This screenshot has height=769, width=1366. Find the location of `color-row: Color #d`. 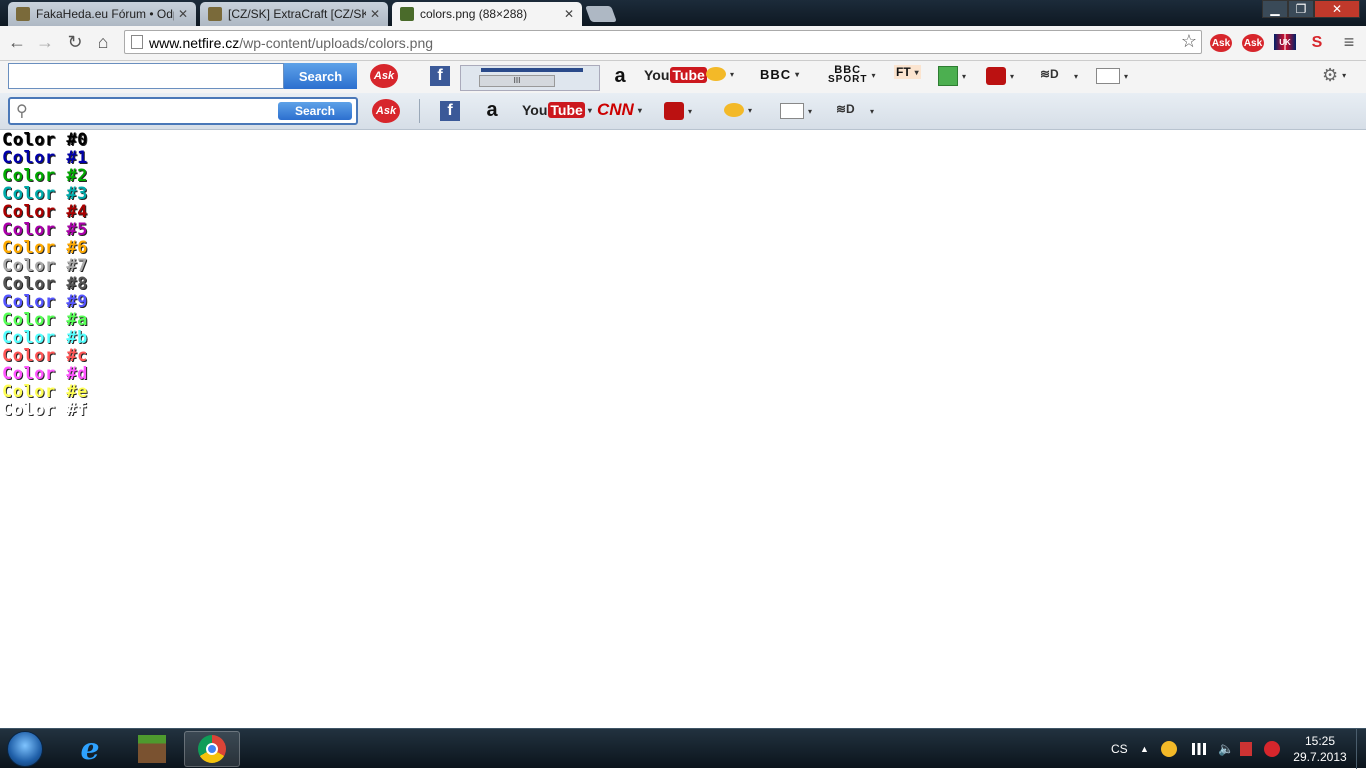

color-row: Color #d is located at coordinates (45, 374).